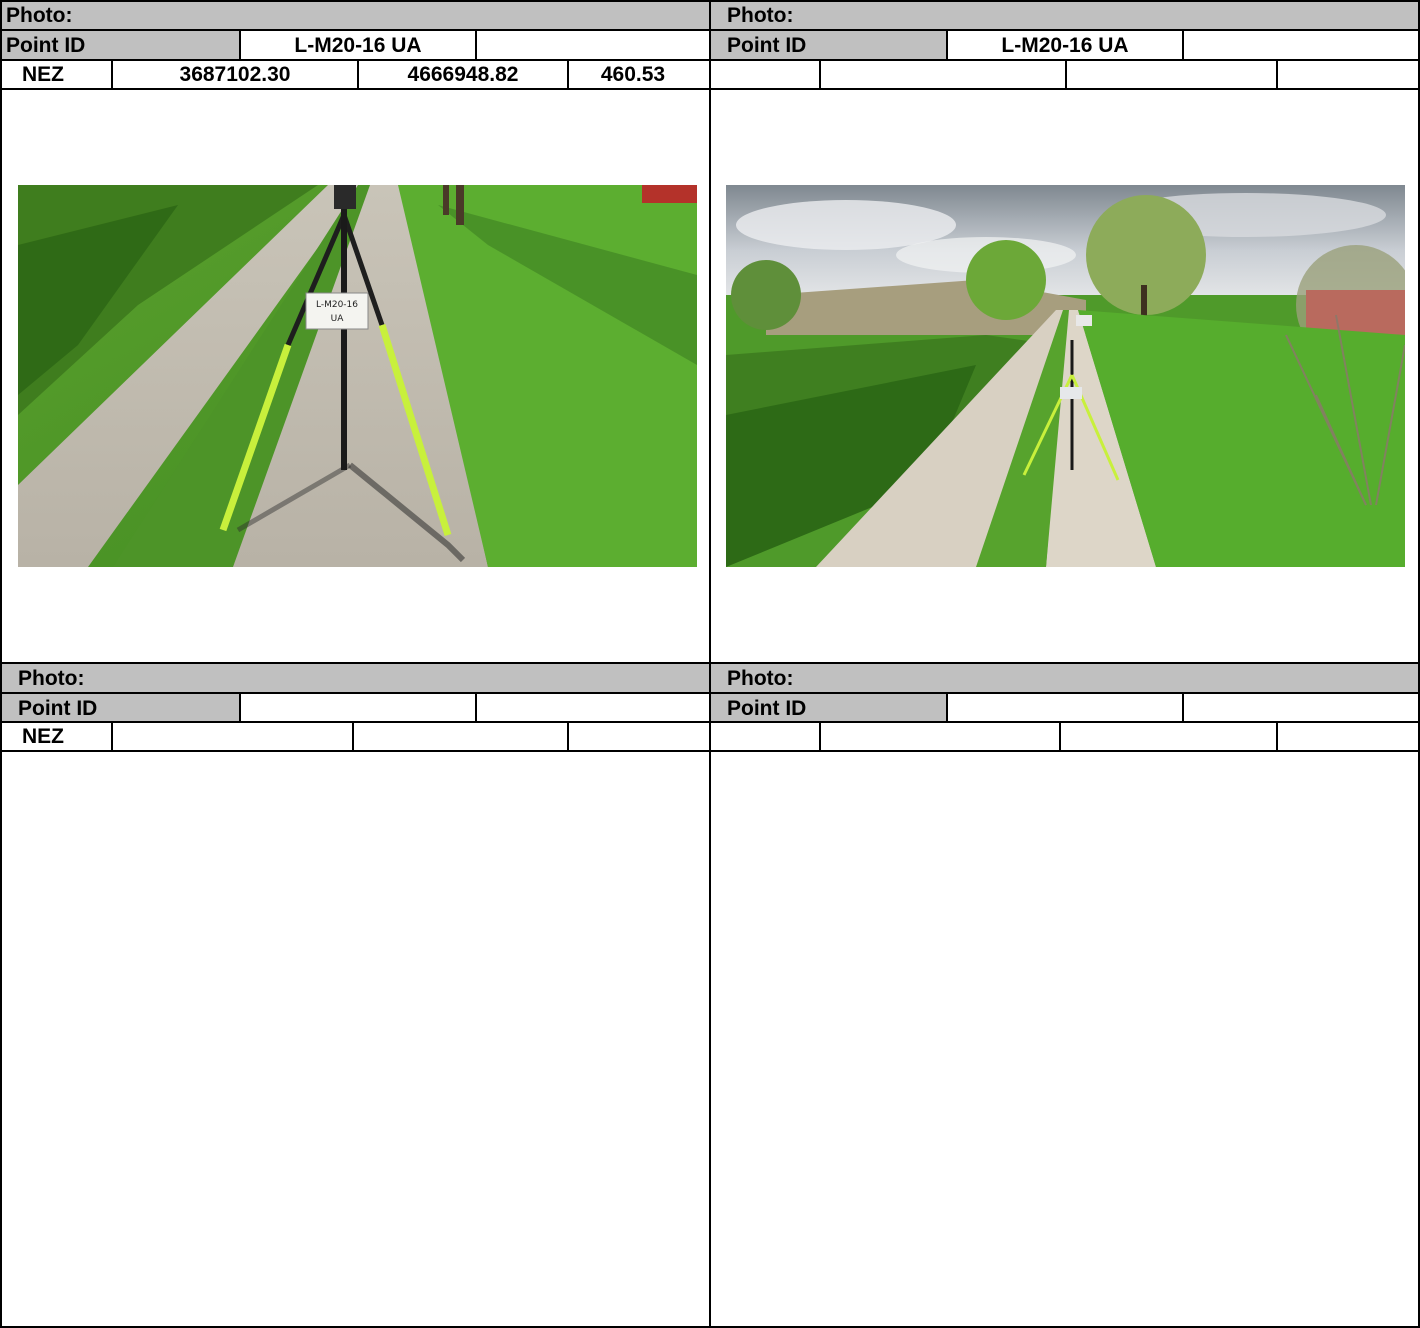 Image resolution: width=1420 pixels, height=1328 pixels. Describe the element at coordinates (58, 708) in the screenshot. I see `panel-3-point-id-label: Point ID` at that location.